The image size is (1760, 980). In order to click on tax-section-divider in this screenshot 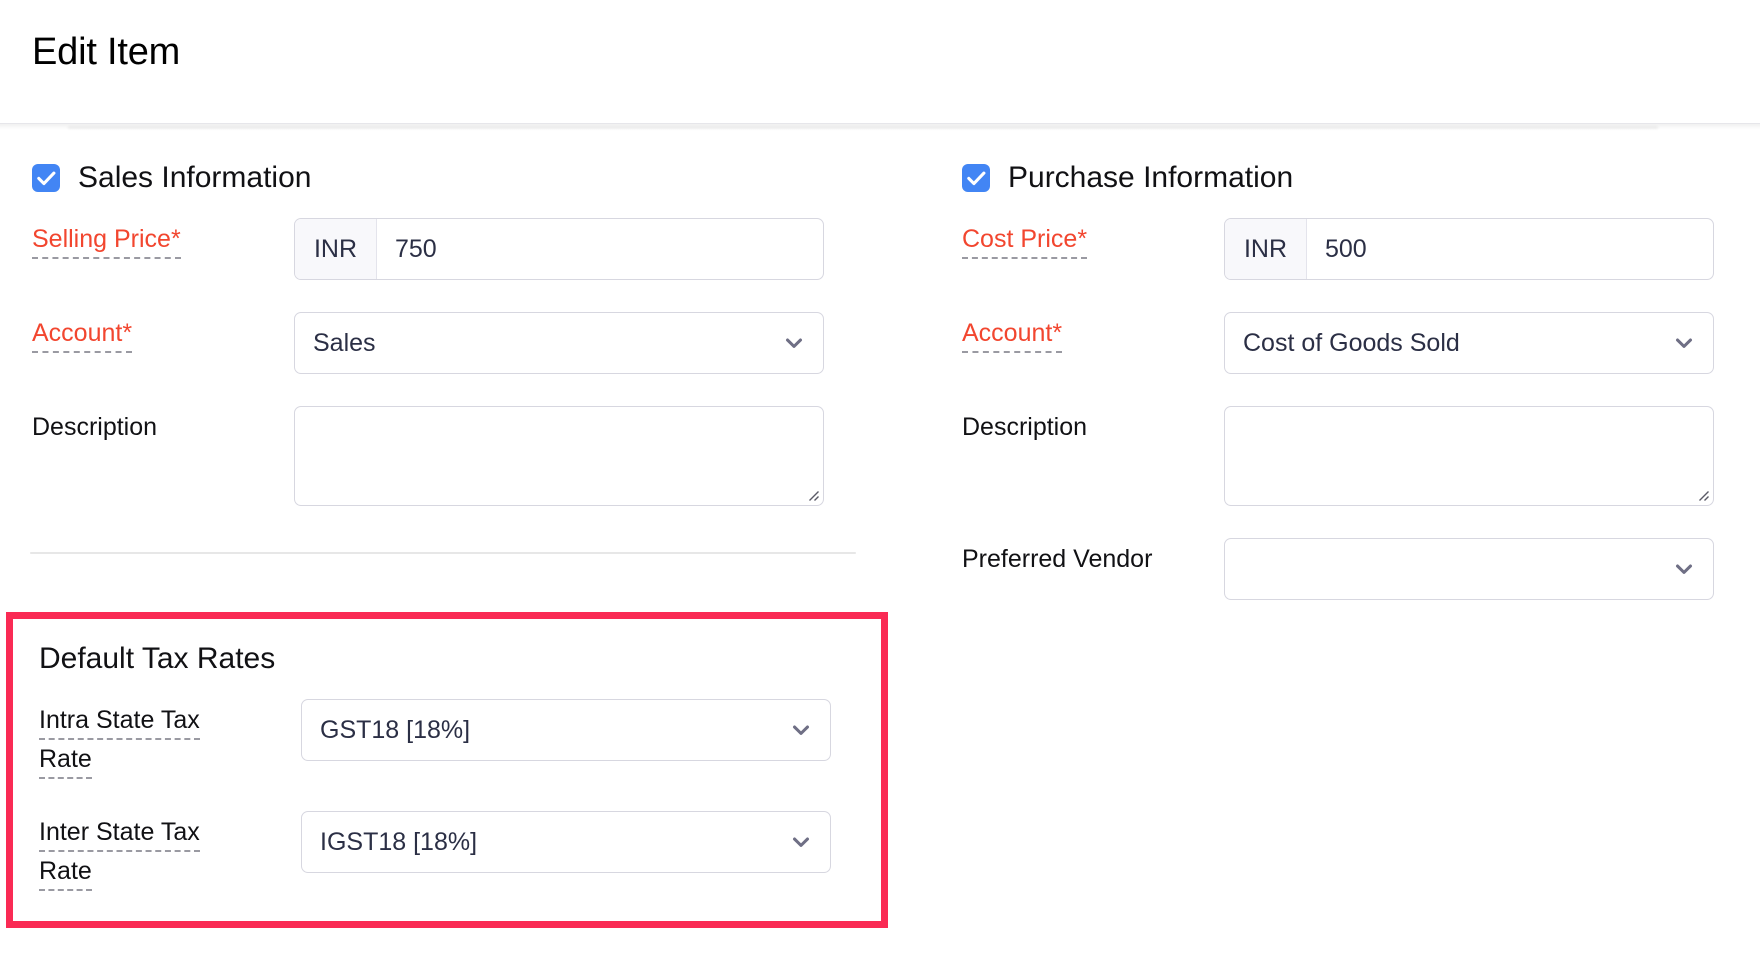, I will do `click(443, 553)`.